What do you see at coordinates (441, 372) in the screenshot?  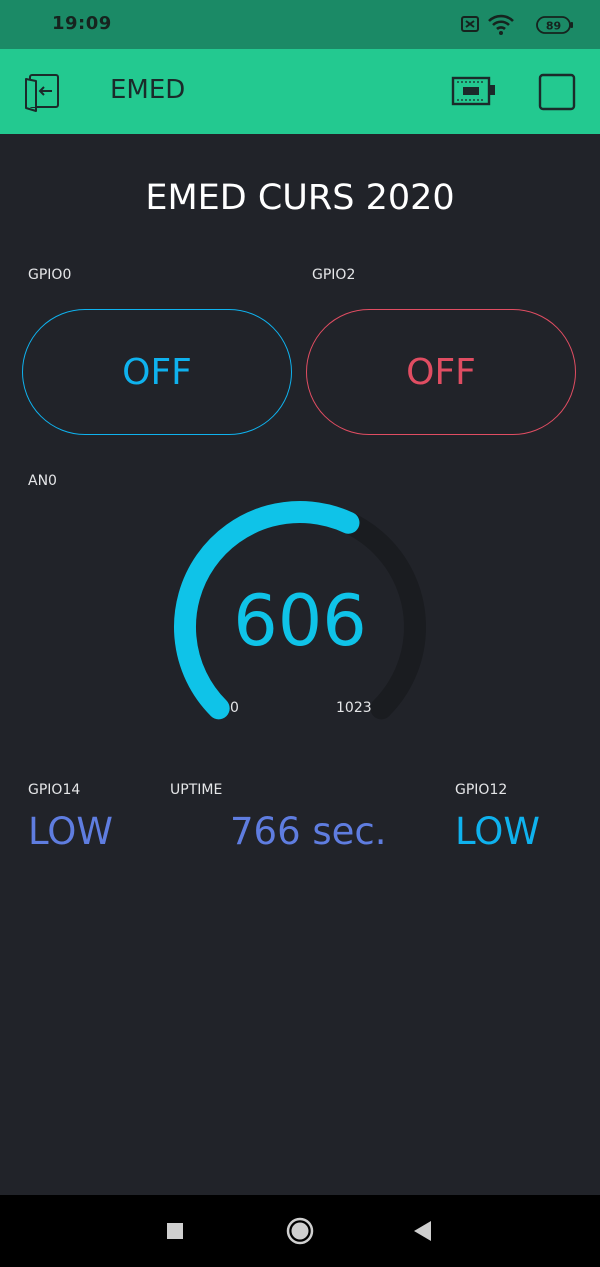 I see `gpio2-button: OFF` at bounding box center [441, 372].